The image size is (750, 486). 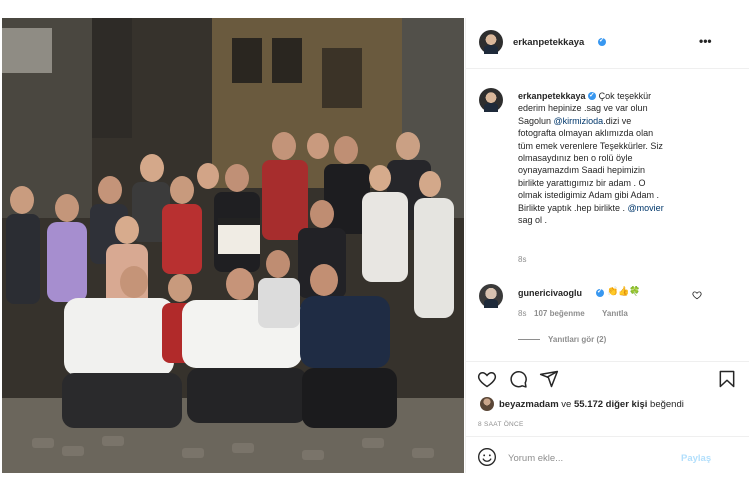 I want to click on caption-line: .dizi ve, so click(x=617, y=120).